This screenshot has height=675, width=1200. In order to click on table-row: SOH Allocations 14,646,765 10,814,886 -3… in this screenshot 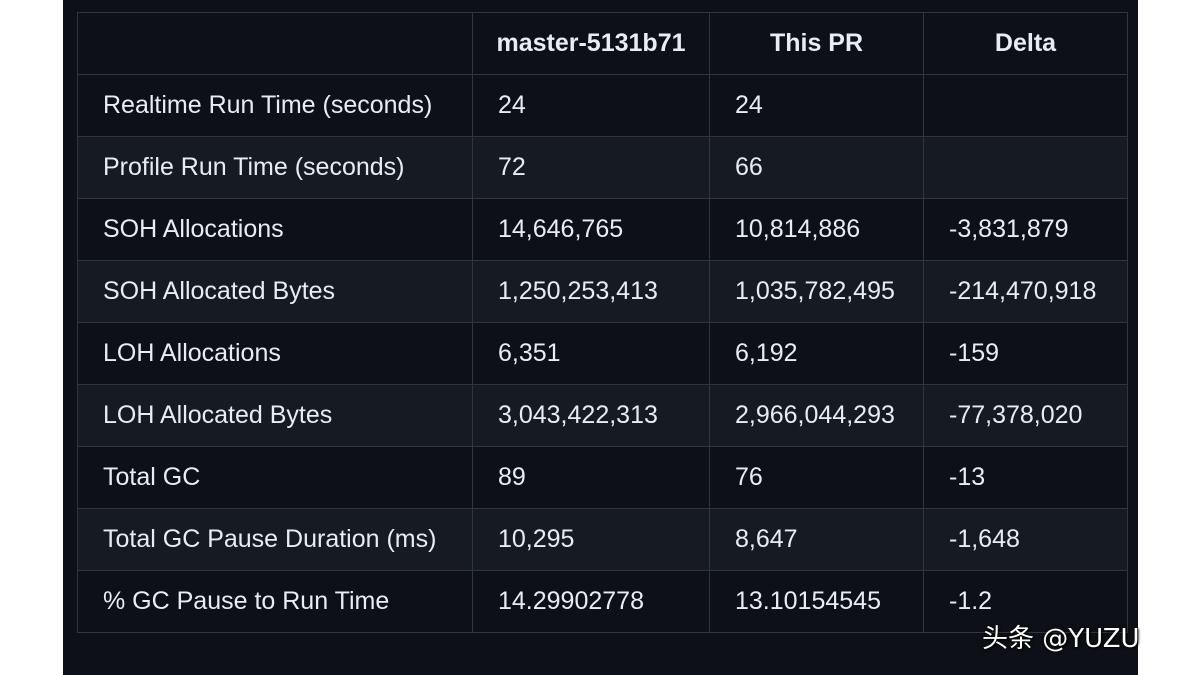, I will do `click(602, 229)`.